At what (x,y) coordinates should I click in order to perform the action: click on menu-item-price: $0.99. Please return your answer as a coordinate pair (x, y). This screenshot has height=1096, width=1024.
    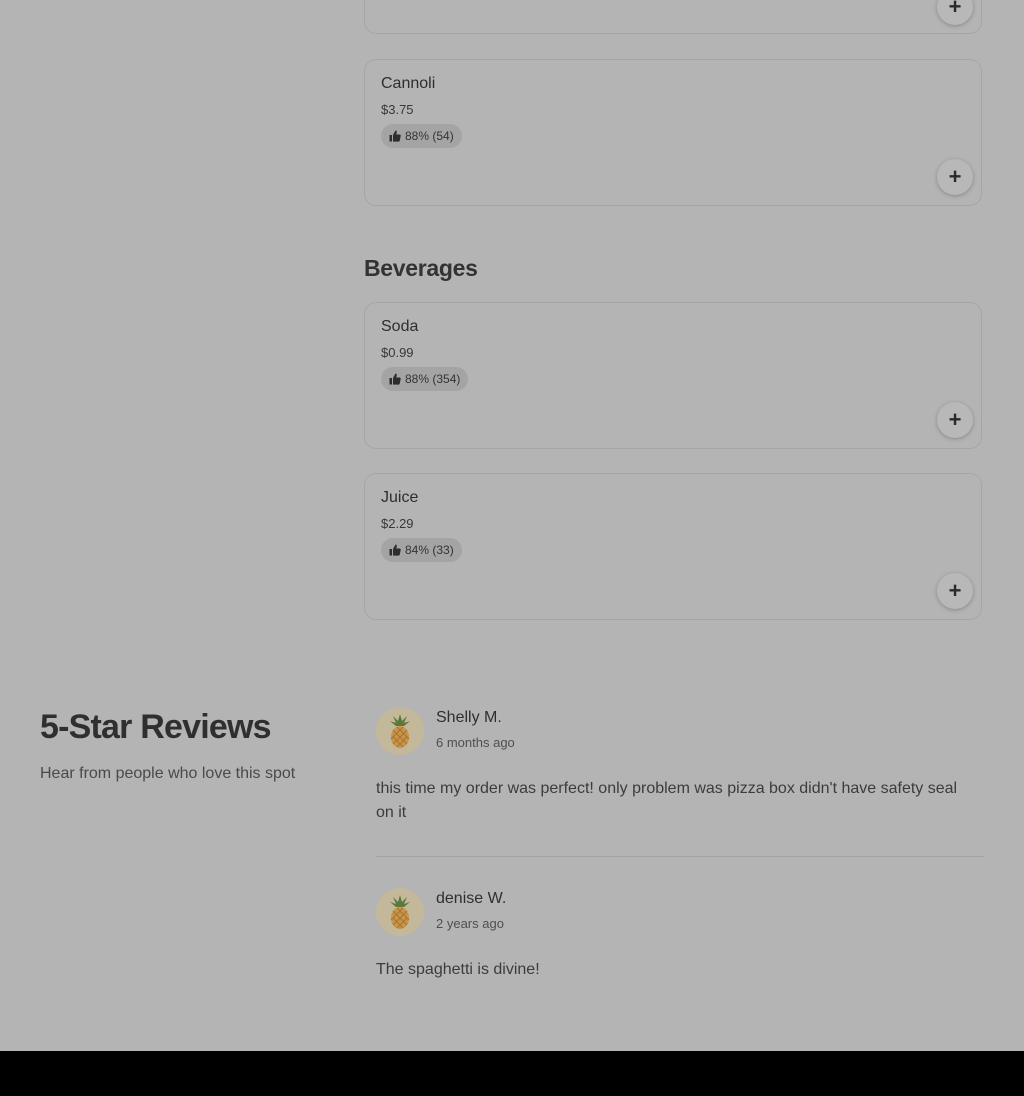
    Looking at the image, I should click on (397, 352).